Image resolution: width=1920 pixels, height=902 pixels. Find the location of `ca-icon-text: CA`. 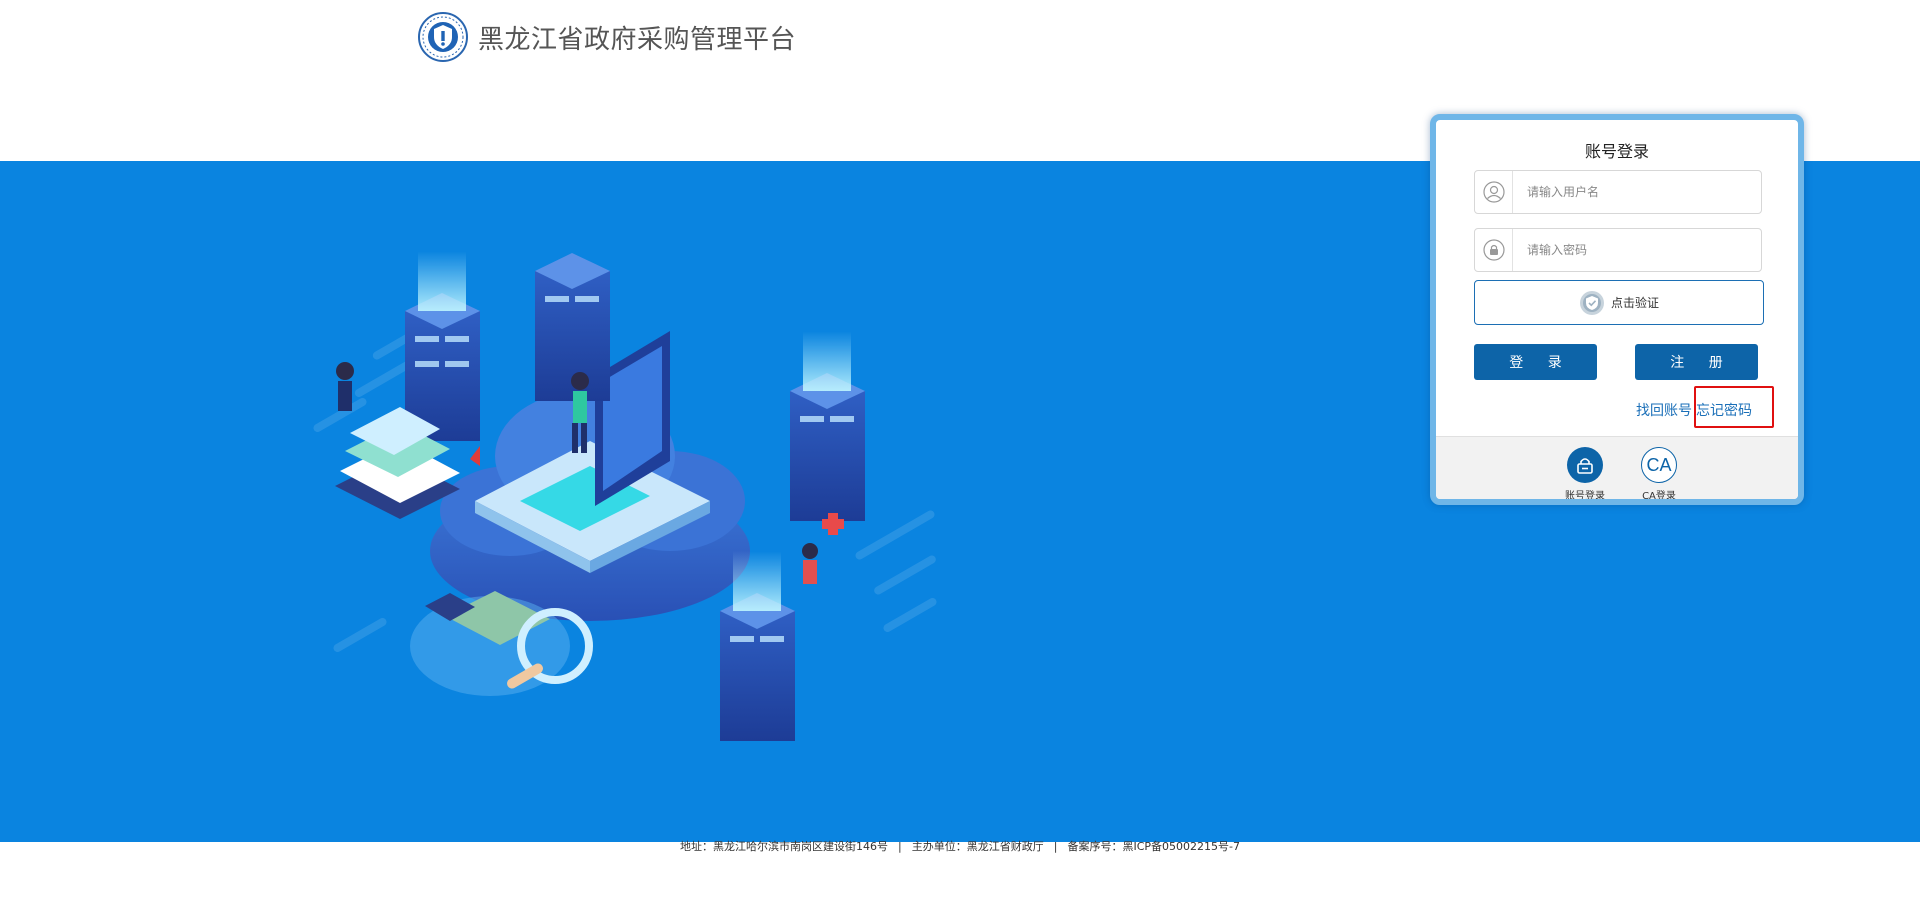

ca-icon-text: CA is located at coordinates (1659, 464).